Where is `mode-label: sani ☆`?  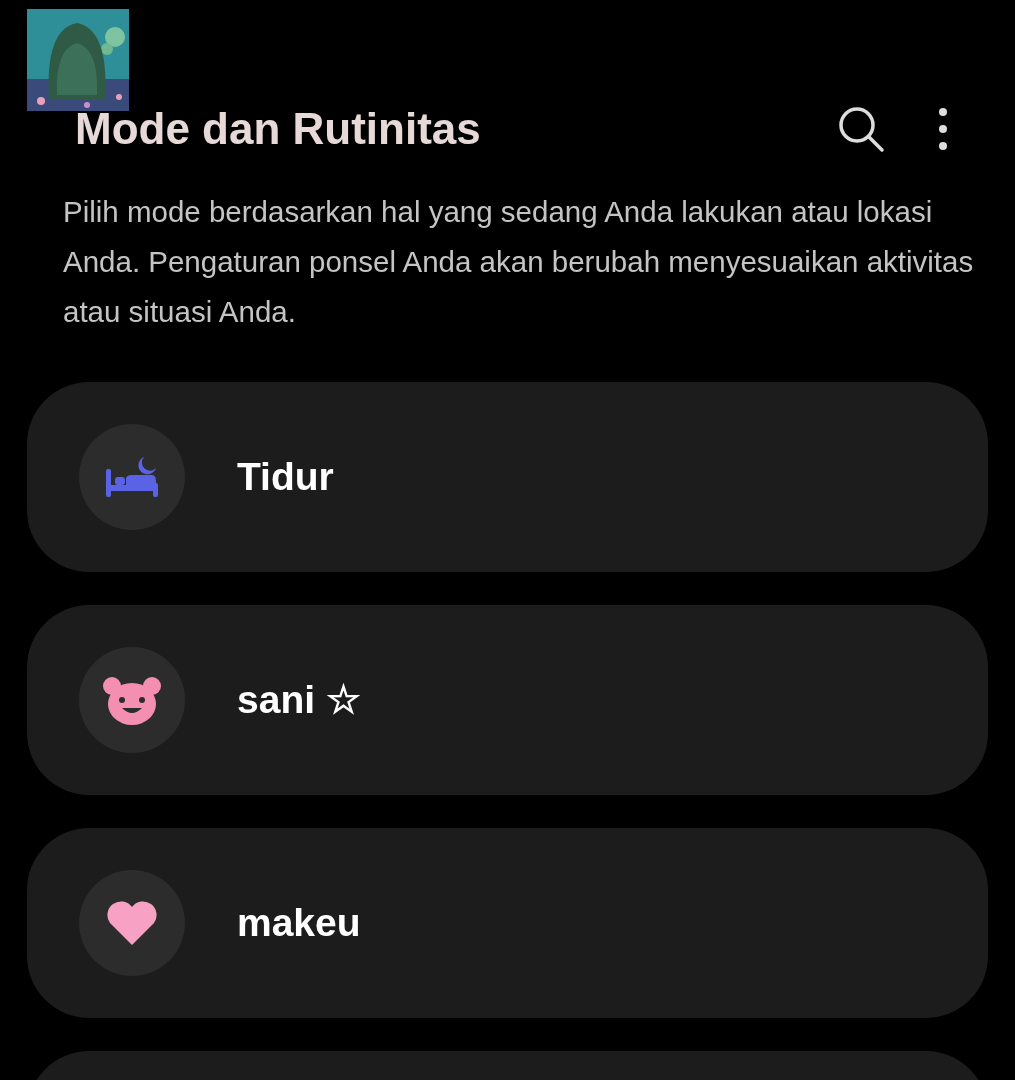 mode-label: sani ☆ is located at coordinates (299, 699).